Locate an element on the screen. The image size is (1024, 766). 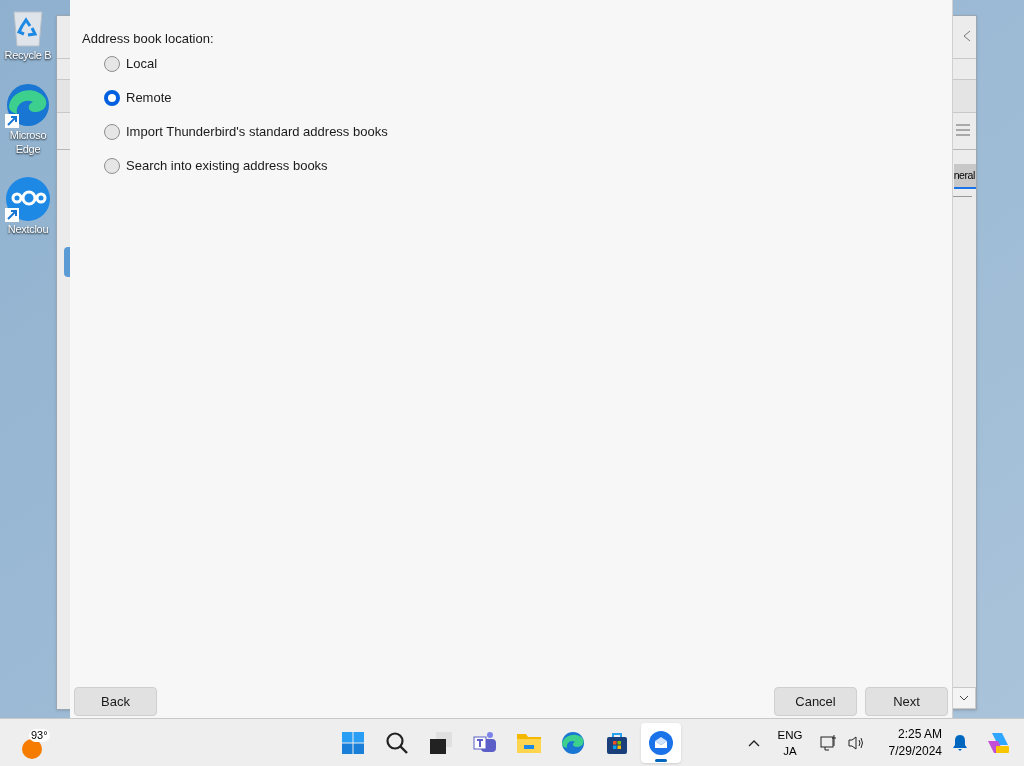
language-code: ENG is located at coordinates (790, 735).